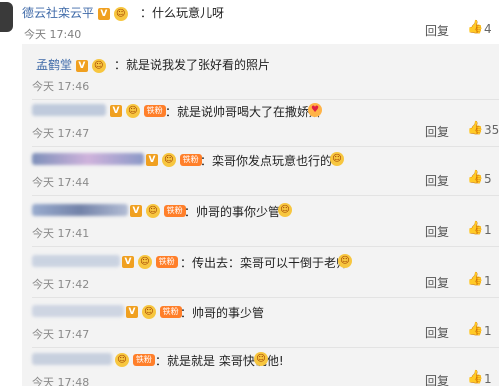 The height and width of the screenshot is (386, 499). Describe the element at coordinates (61, 381) in the screenshot. I see `reply-time: 今天 17:48` at that location.